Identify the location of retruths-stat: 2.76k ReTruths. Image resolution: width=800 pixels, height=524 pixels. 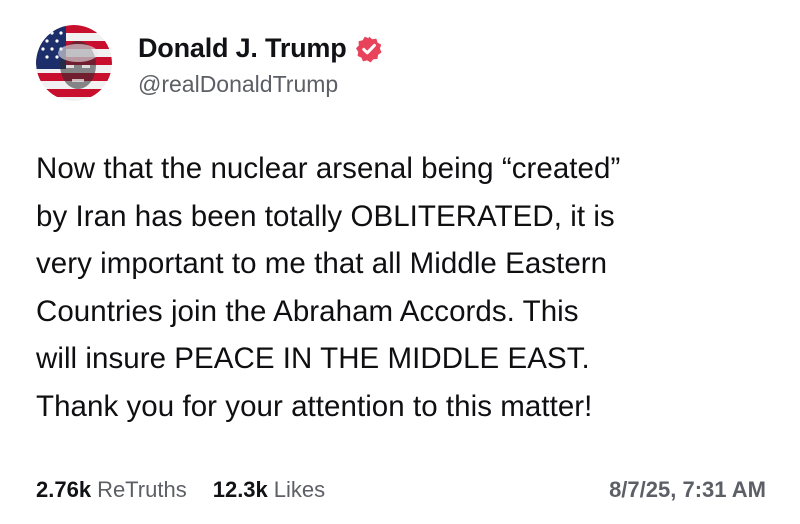
(111, 490).